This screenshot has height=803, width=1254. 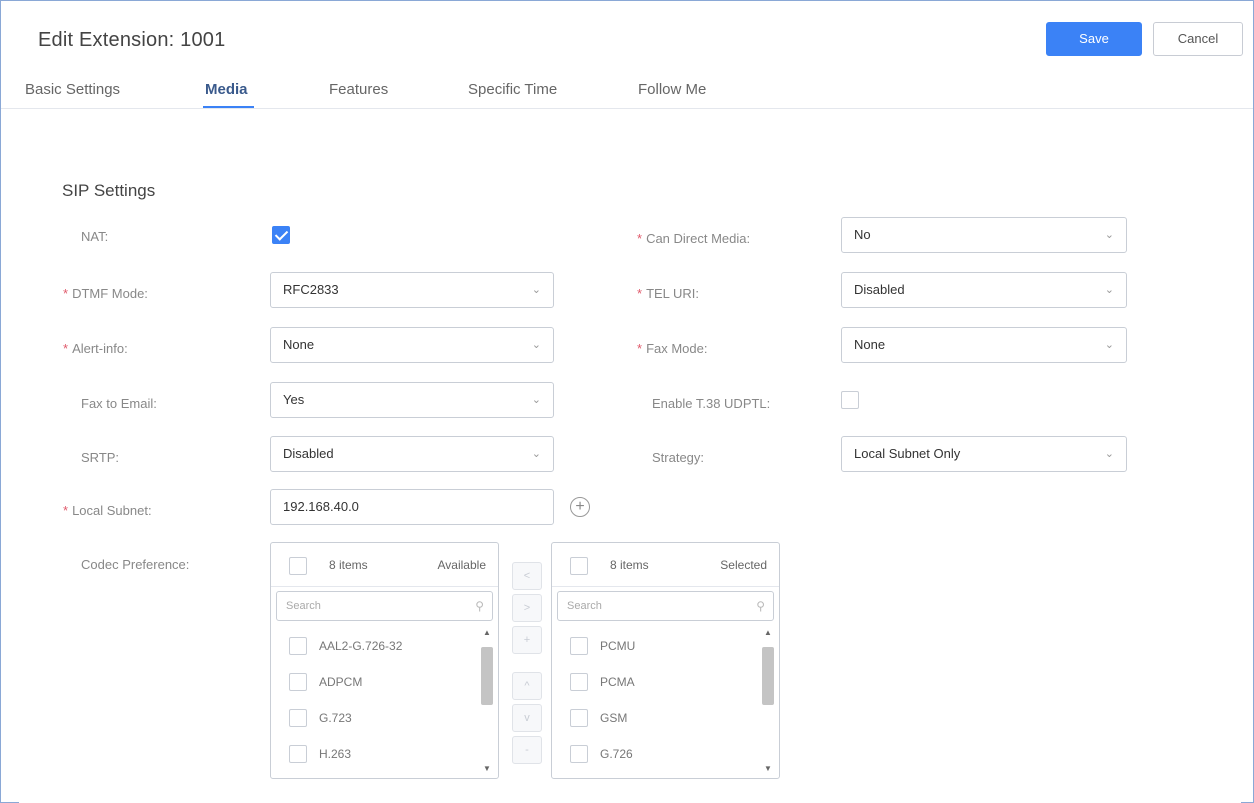 What do you see at coordinates (461, 565) in the screenshot?
I see `available-title: Available` at bounding box center [461, 565].